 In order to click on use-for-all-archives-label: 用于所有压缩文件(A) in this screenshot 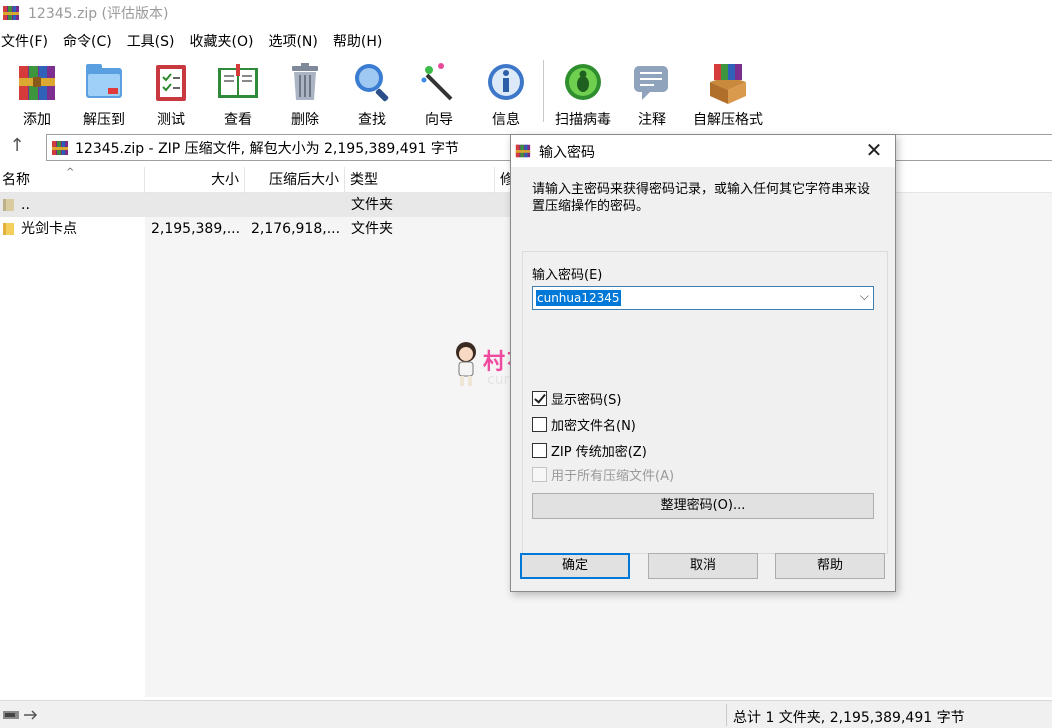, I will do `click(613, 476)`.